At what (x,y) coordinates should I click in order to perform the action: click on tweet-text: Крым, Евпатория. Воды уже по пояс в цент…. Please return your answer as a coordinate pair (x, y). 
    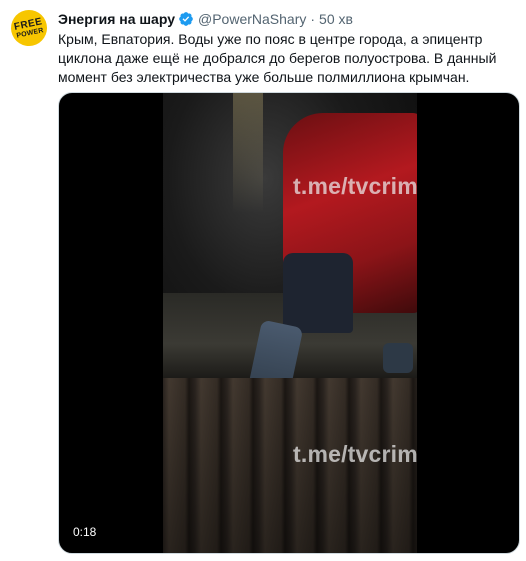
    Looking at the image, I should click on (277, 58).